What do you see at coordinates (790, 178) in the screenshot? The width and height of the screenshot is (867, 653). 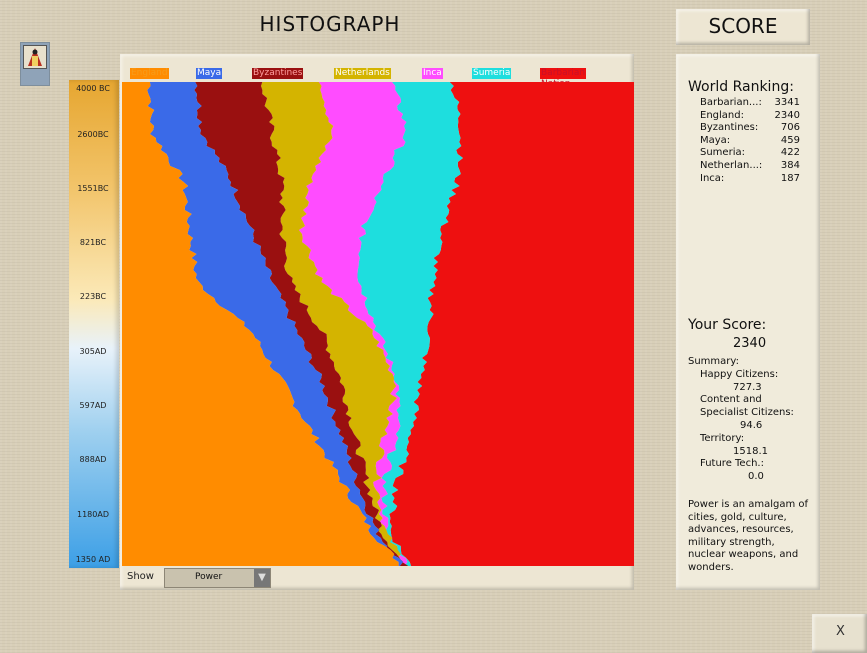 I see `ranking-value: 187` at bounding box center [790, 178].